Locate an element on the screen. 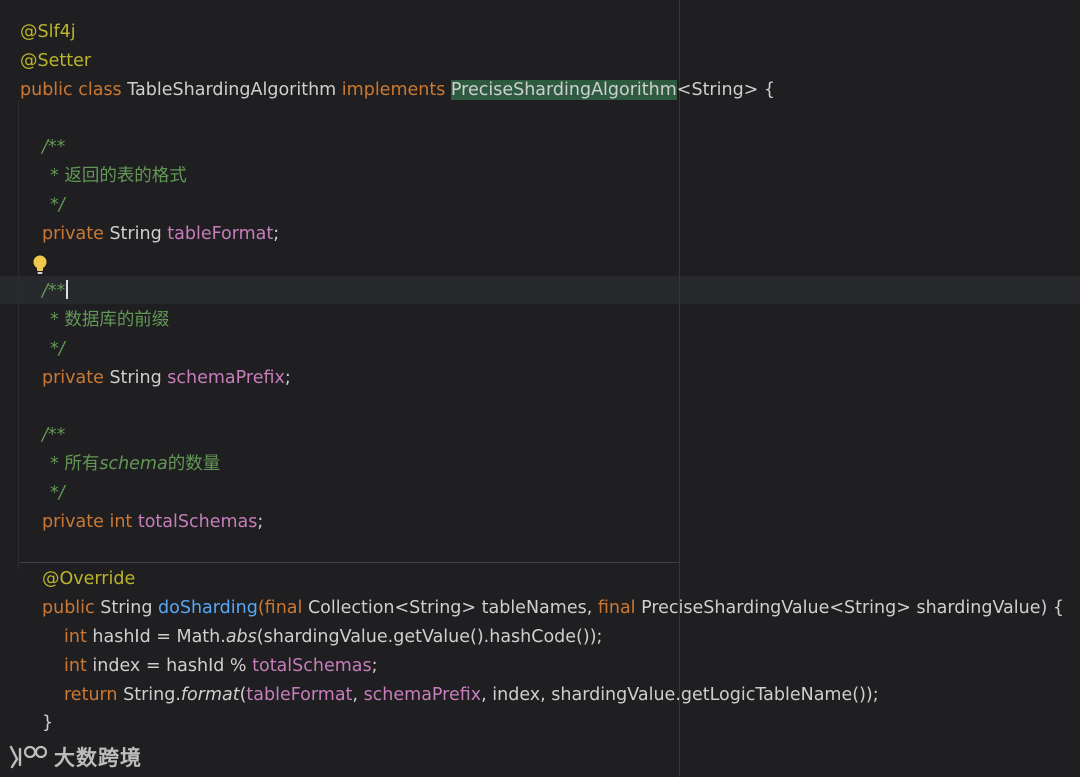 The image size is (1080, 777). param-table-names: Collection<String> tableNames, is located at coordinates (452, 608).